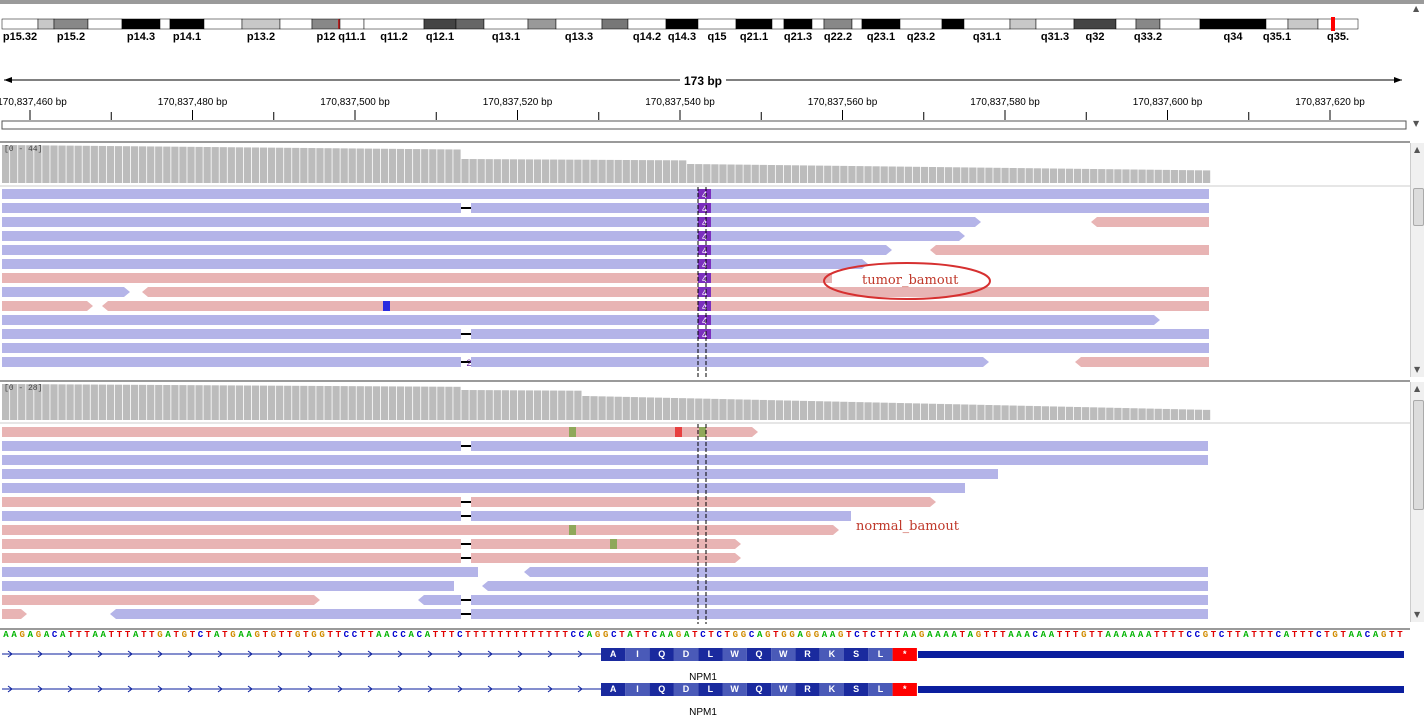 The height and width of the screenshot is (718, 1424). Describe the element at coordinates (754, 37) in the screenshot. I see `band-label: q21.1` at that location.